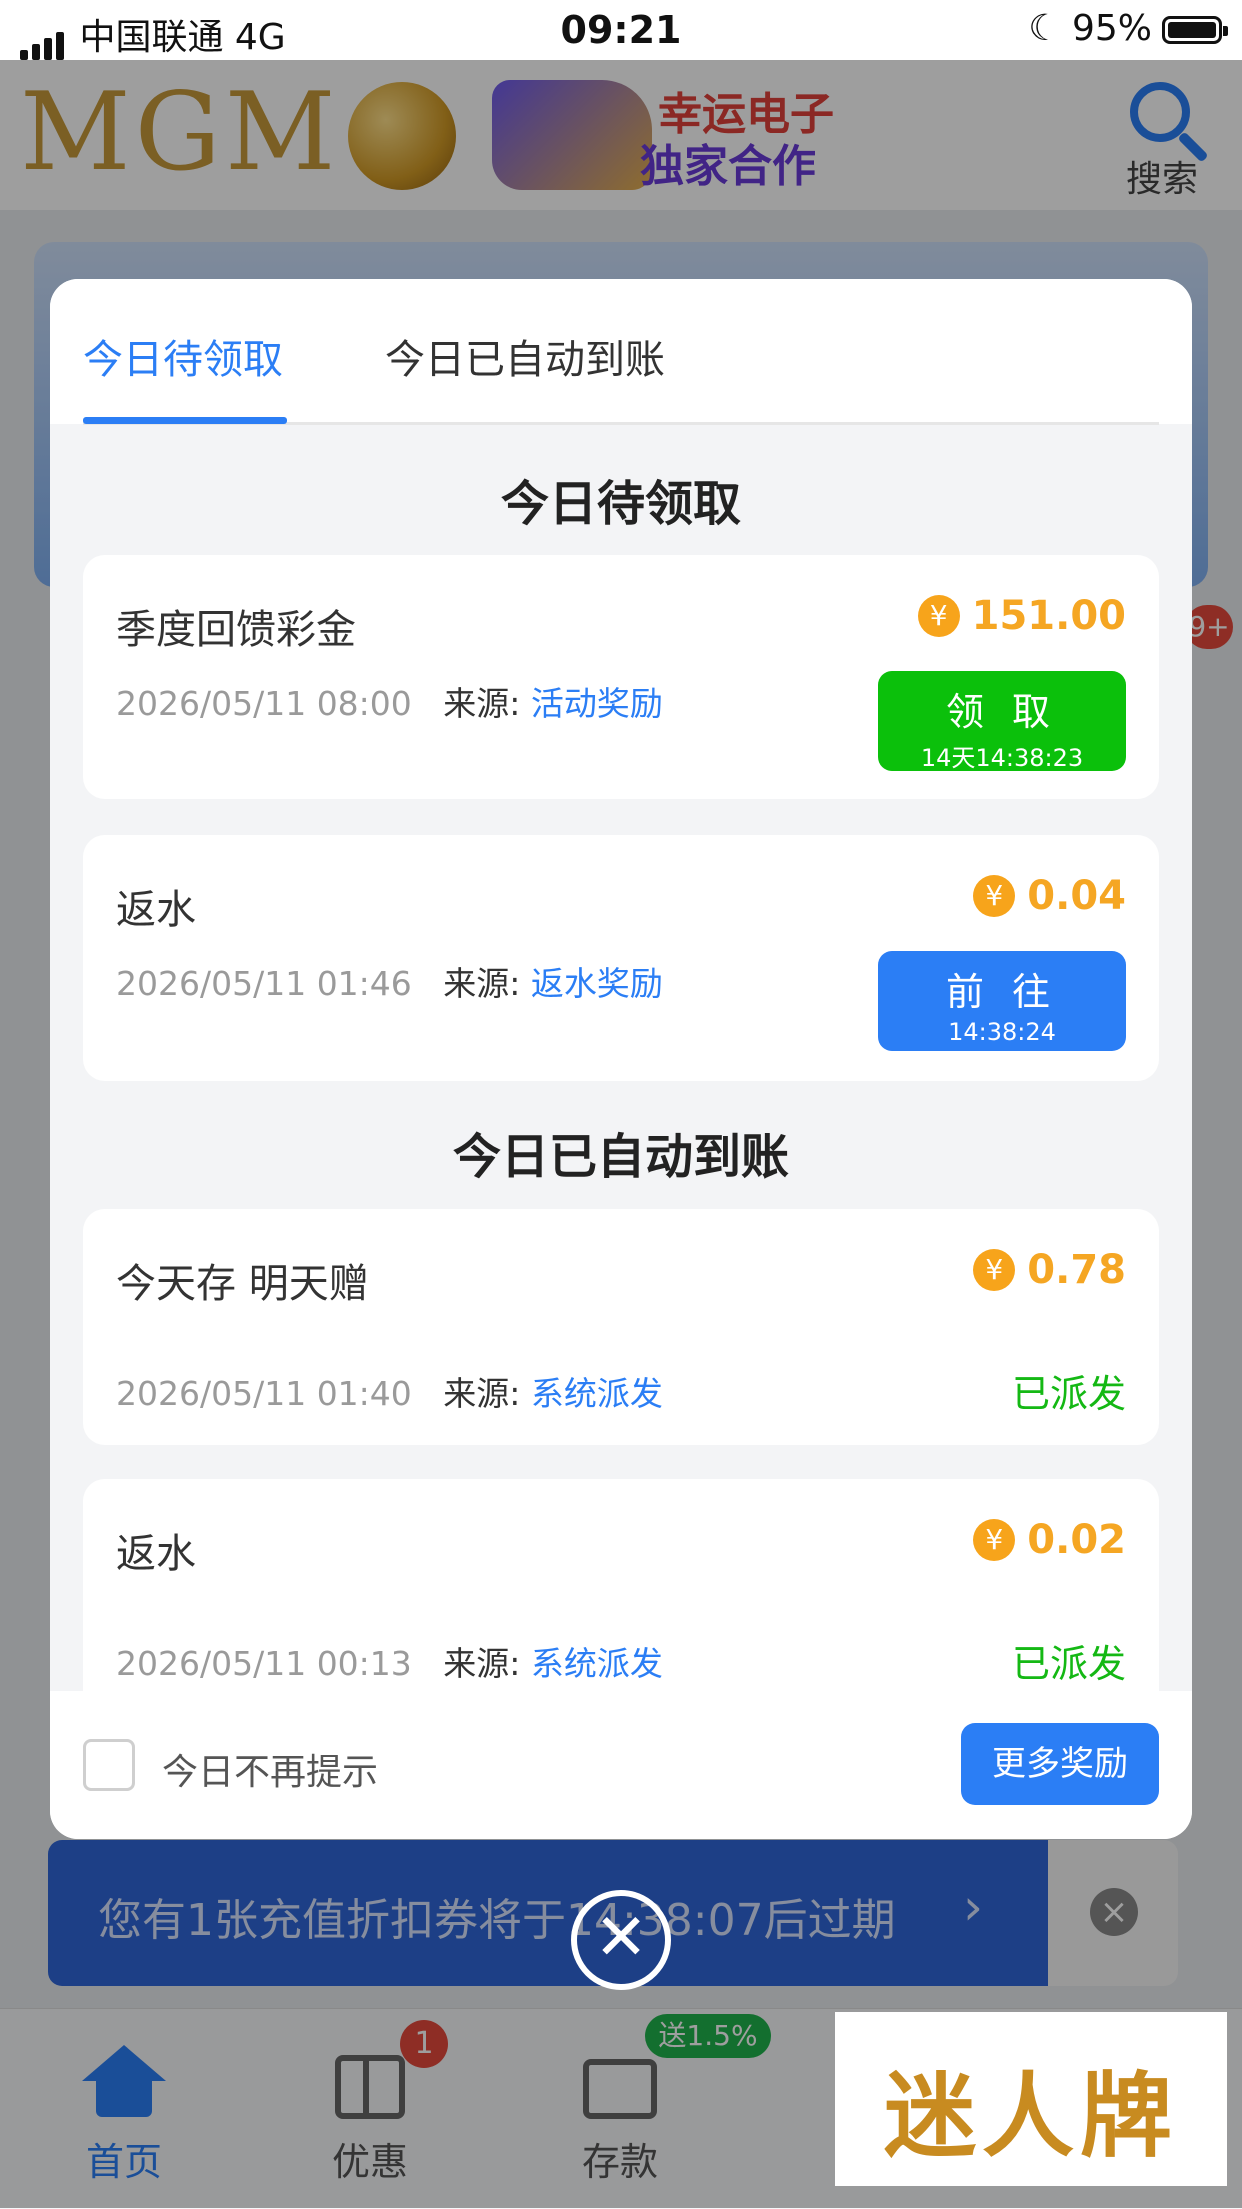 Image resolution: width=1242 pixels, height=2209 pixels. Describe the element at coordinates (1195, 30) in the screenshot. I see `battery-icon` at that location.